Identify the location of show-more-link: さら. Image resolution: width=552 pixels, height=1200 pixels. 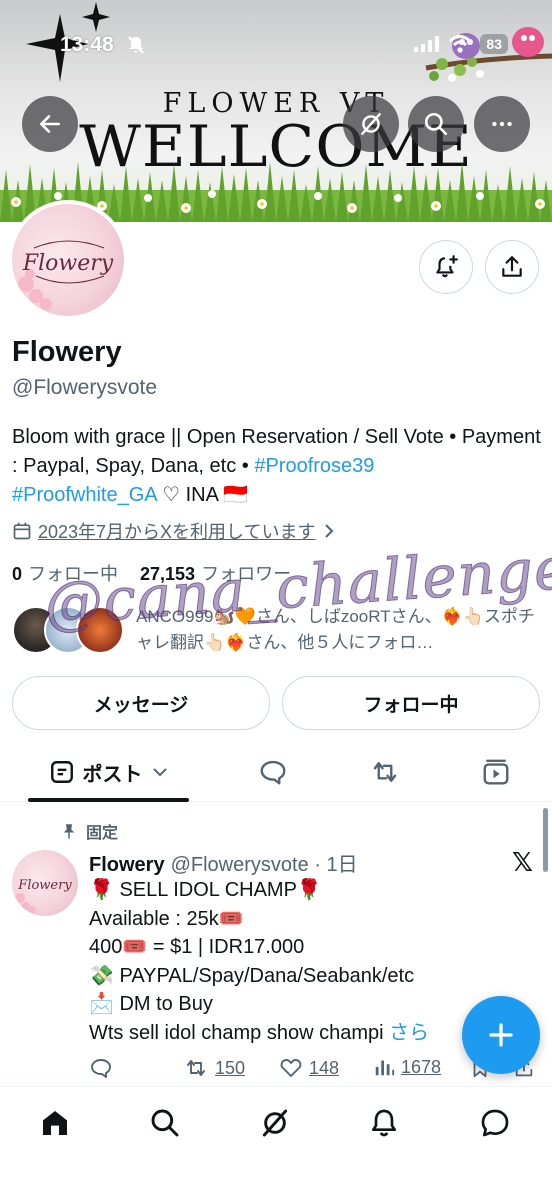
(409, 1033).